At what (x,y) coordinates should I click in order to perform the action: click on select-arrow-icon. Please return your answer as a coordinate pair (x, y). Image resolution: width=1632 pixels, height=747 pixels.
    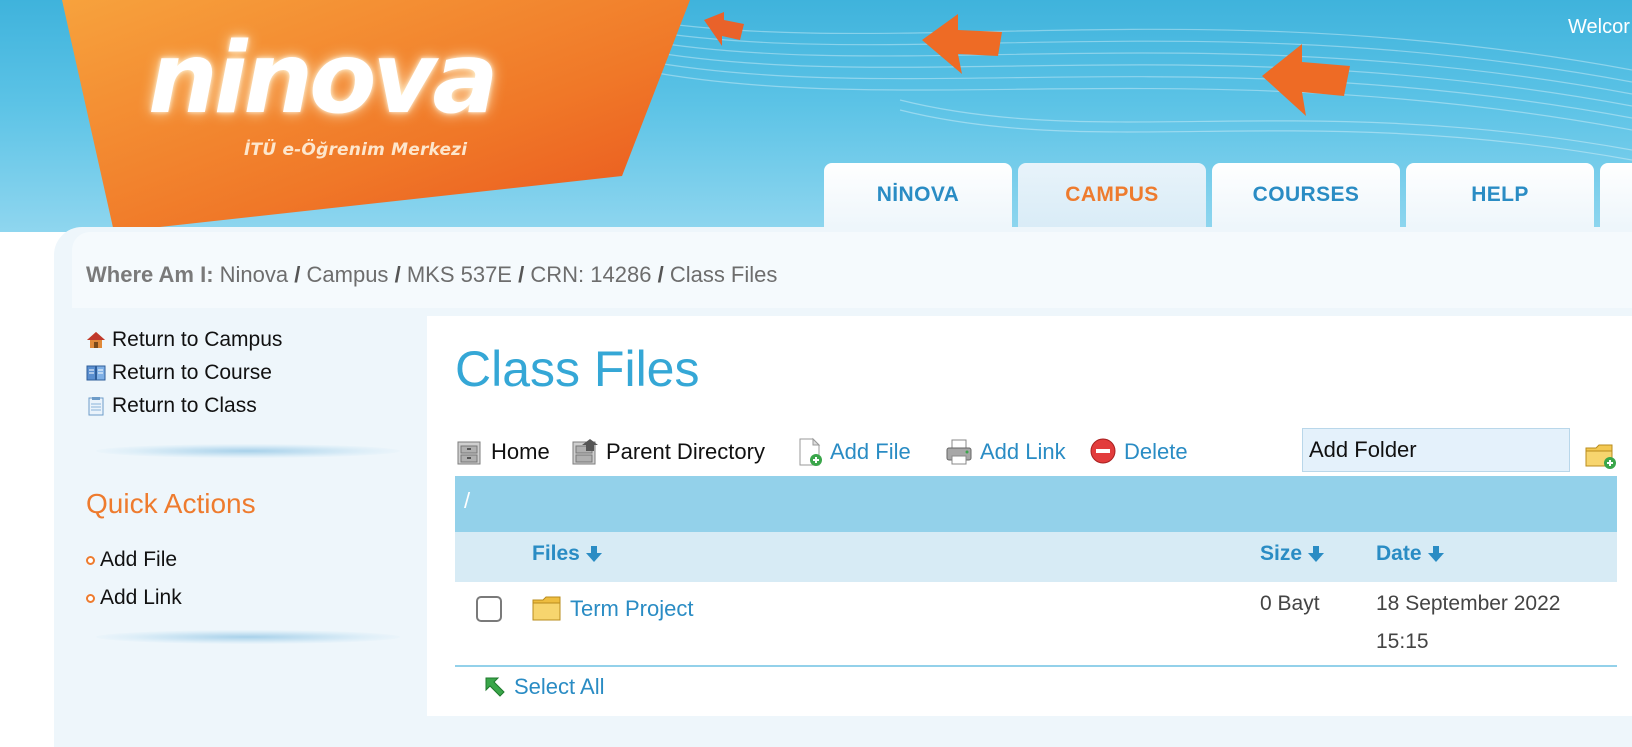
    Looking at the image, I should click on (495, 687).